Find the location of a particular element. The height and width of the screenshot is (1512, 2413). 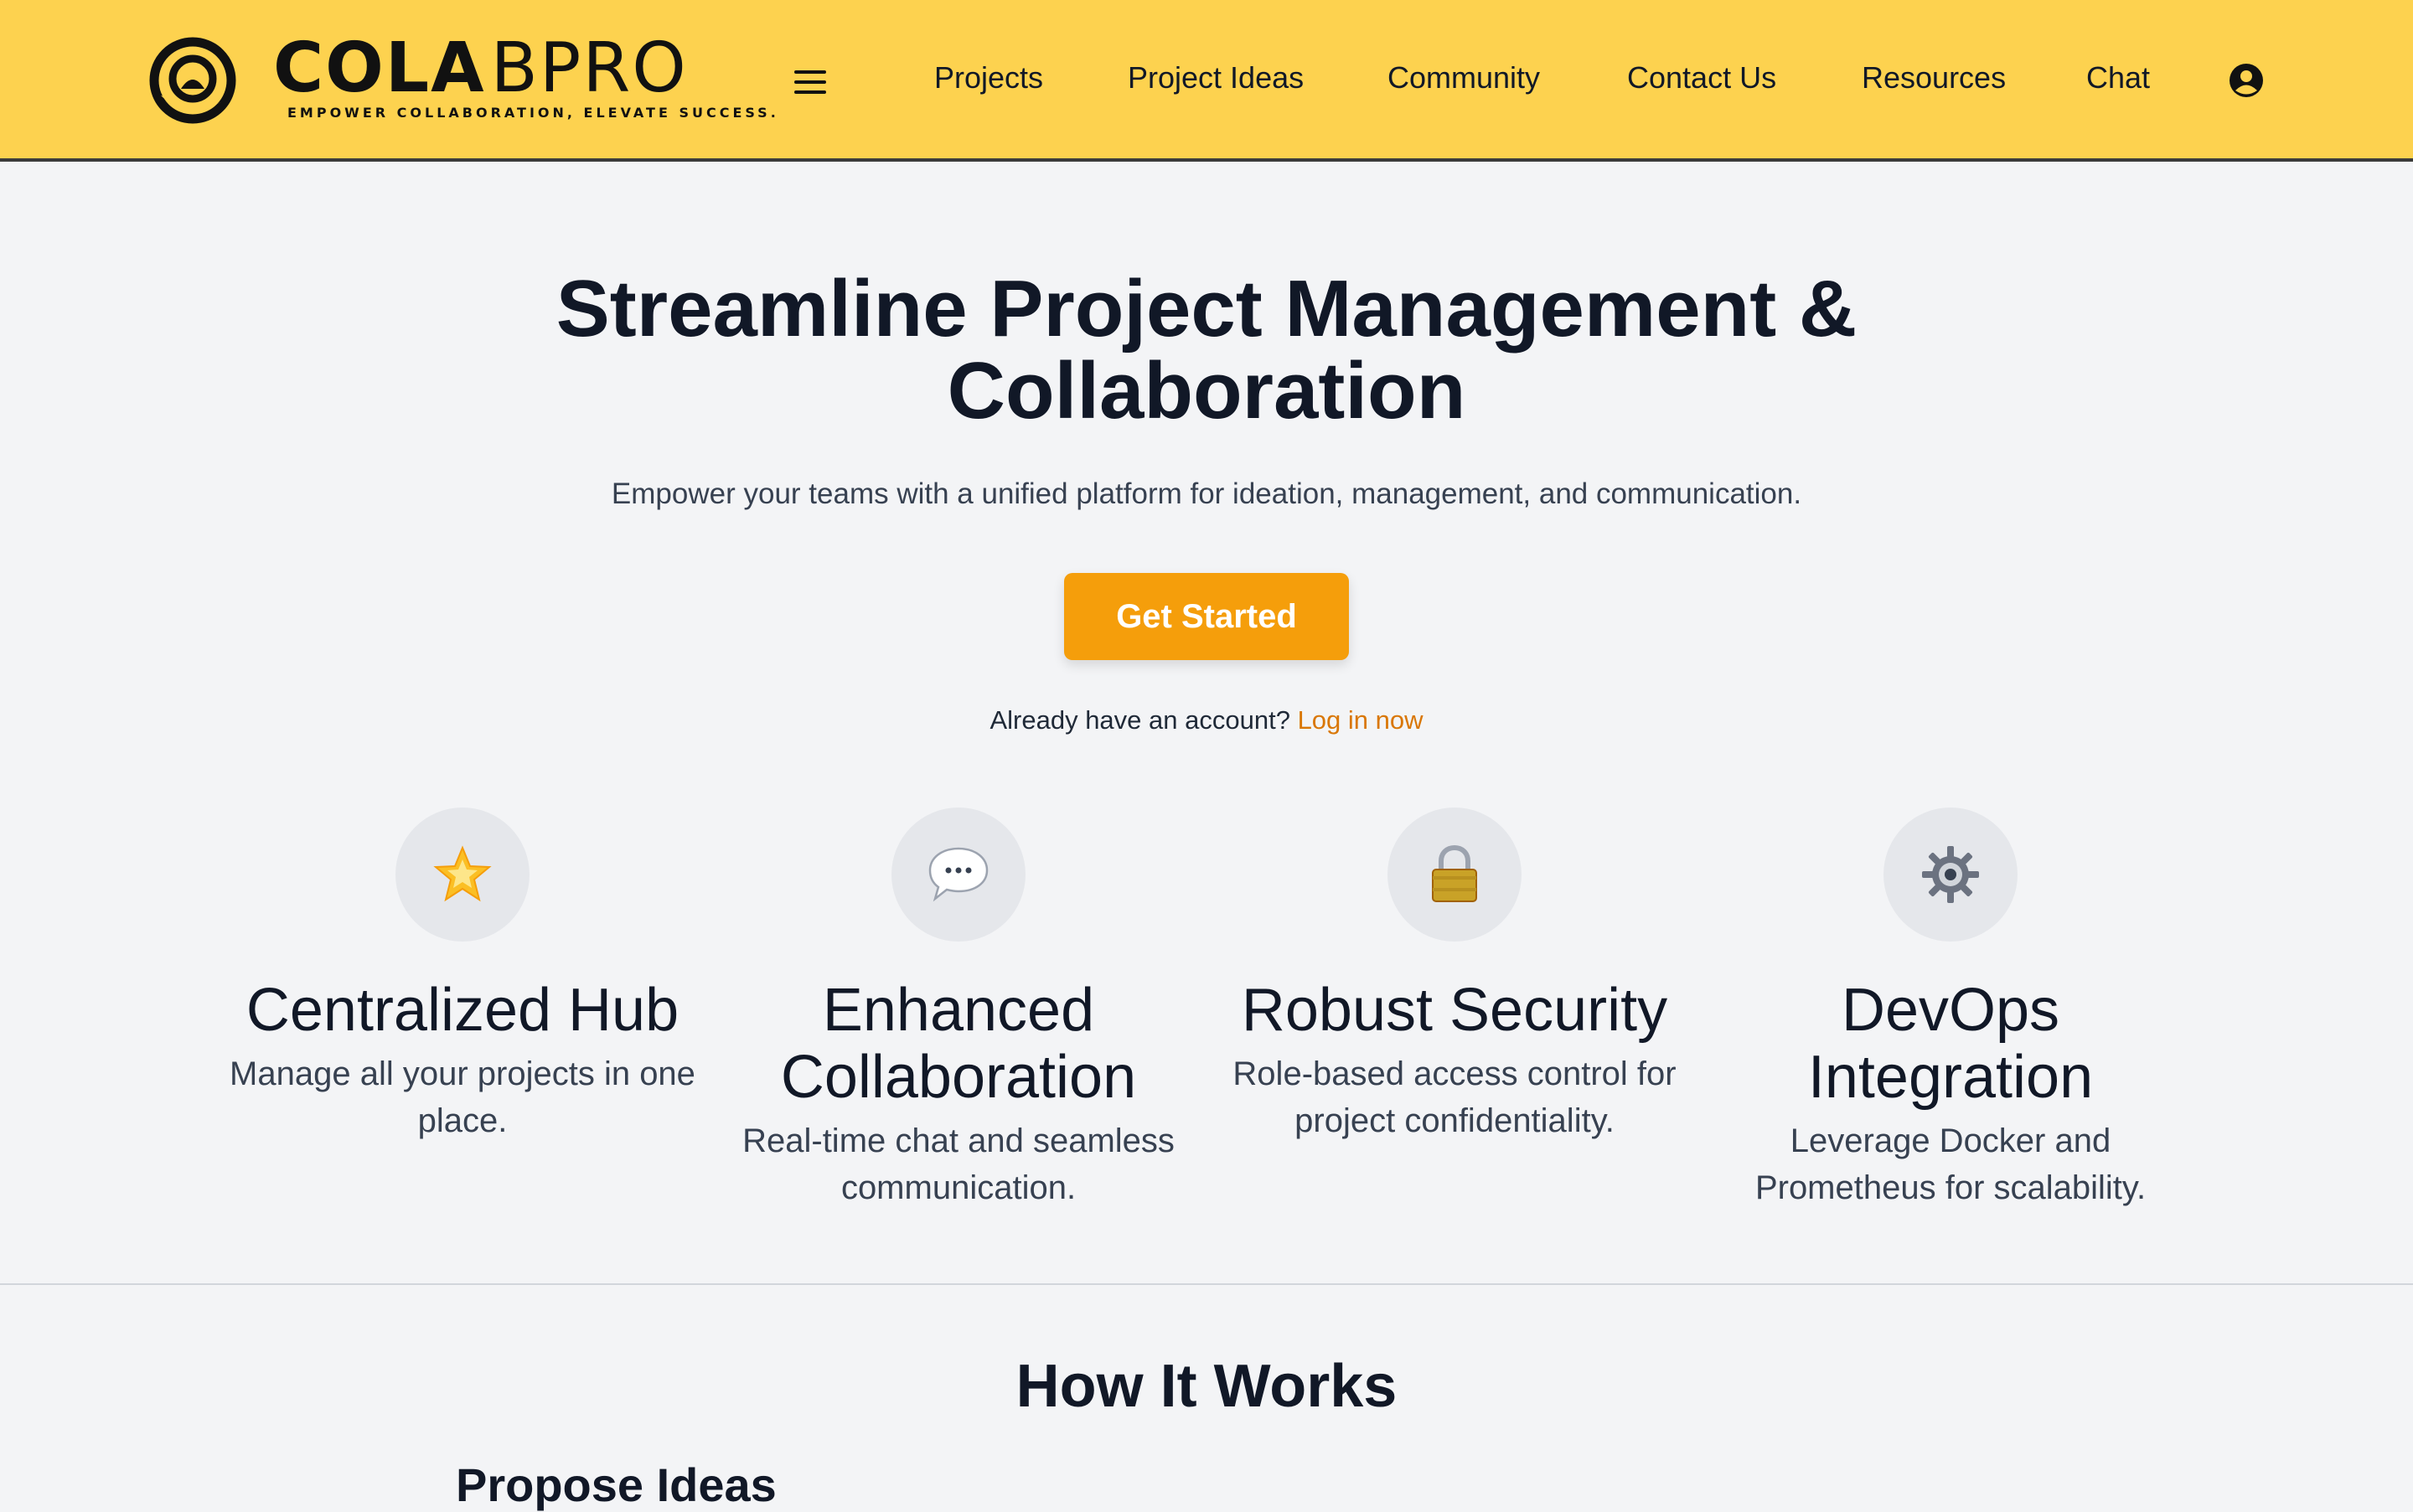

nav-item-project-ideas: Project Ideas is located at coordinates (1216, 77).